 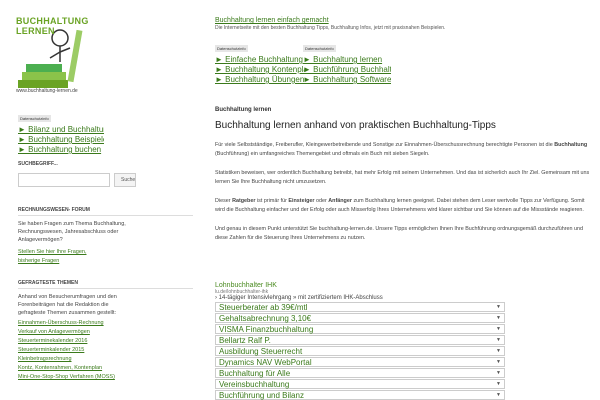 I want to click on ad-headline: Lohnbuchhalter IHK, so click(x=360, y=285).